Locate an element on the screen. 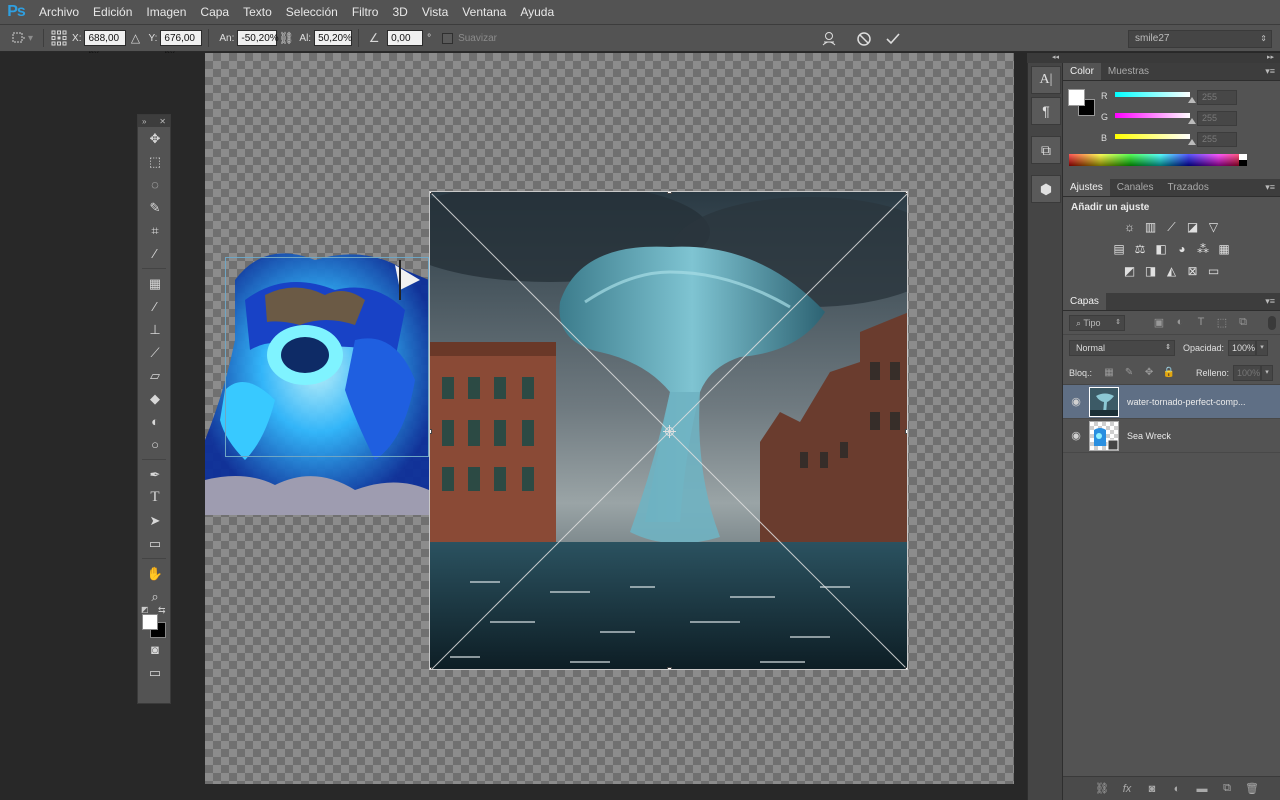 This screenshot has width=1280, height=800. lock-pixels-icon: ✎ is located at coordinates (1129, 372).